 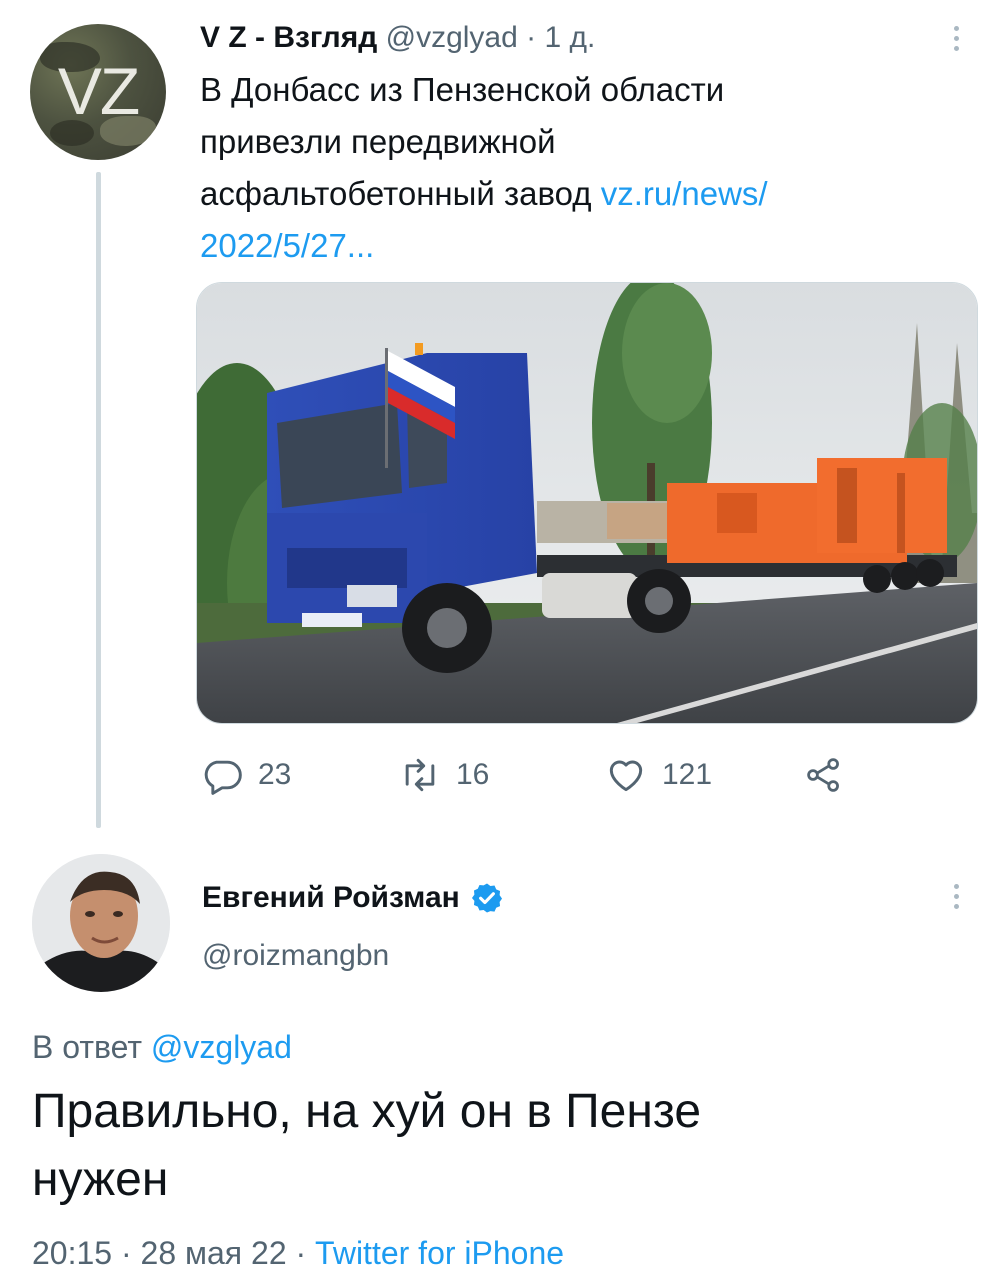 I want to click on reply-meta: 20:15 · 28 мая 22 · Twitter for iPhone, so click(x=298, y=1253).